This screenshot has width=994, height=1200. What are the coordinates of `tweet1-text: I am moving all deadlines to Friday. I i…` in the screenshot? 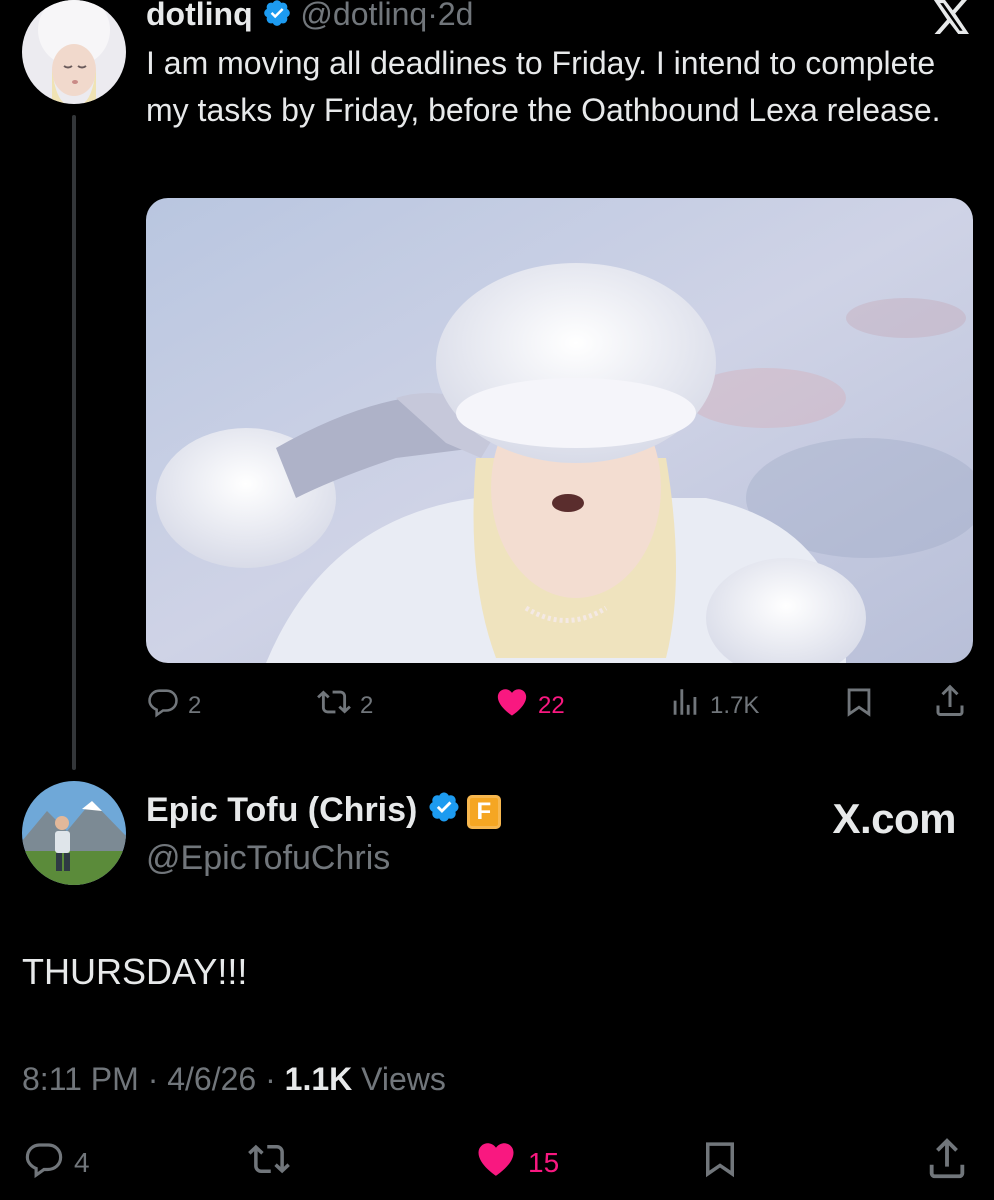 It's located at (543, 86).